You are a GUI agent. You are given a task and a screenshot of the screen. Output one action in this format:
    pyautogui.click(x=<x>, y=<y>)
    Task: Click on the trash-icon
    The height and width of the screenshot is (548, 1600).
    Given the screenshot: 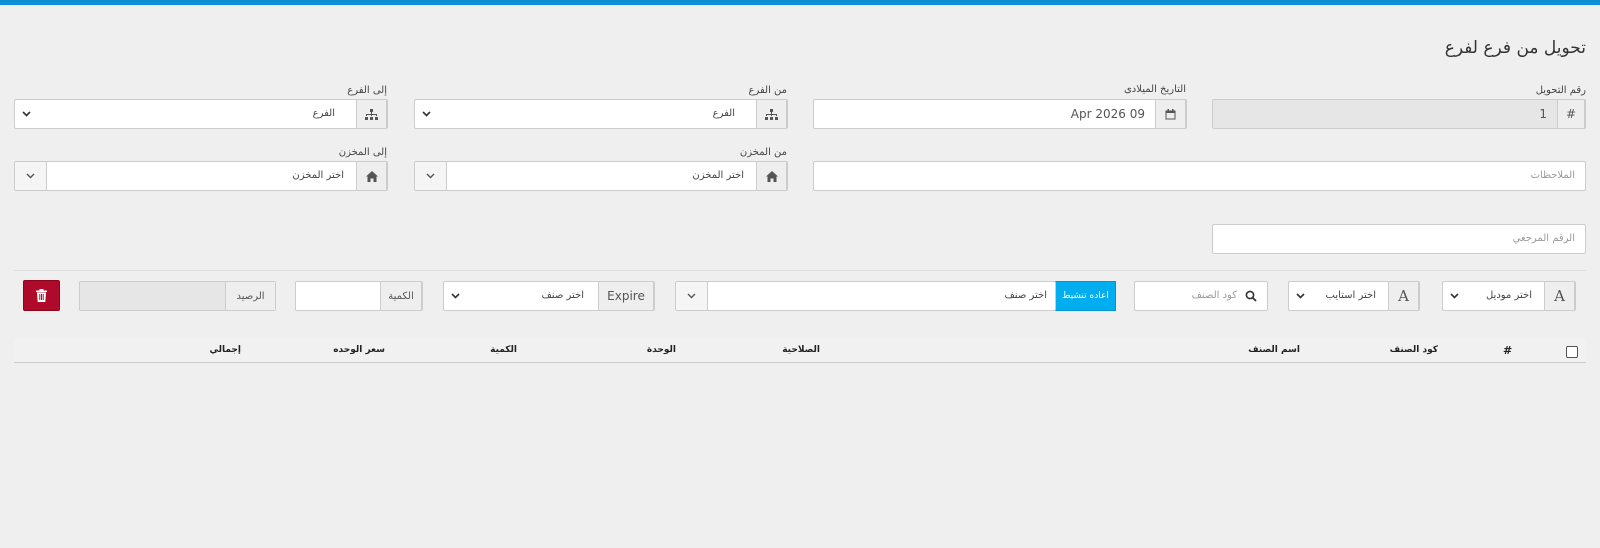 What is the action you would take?
    pyautogui.click(x=41, y=295)
    